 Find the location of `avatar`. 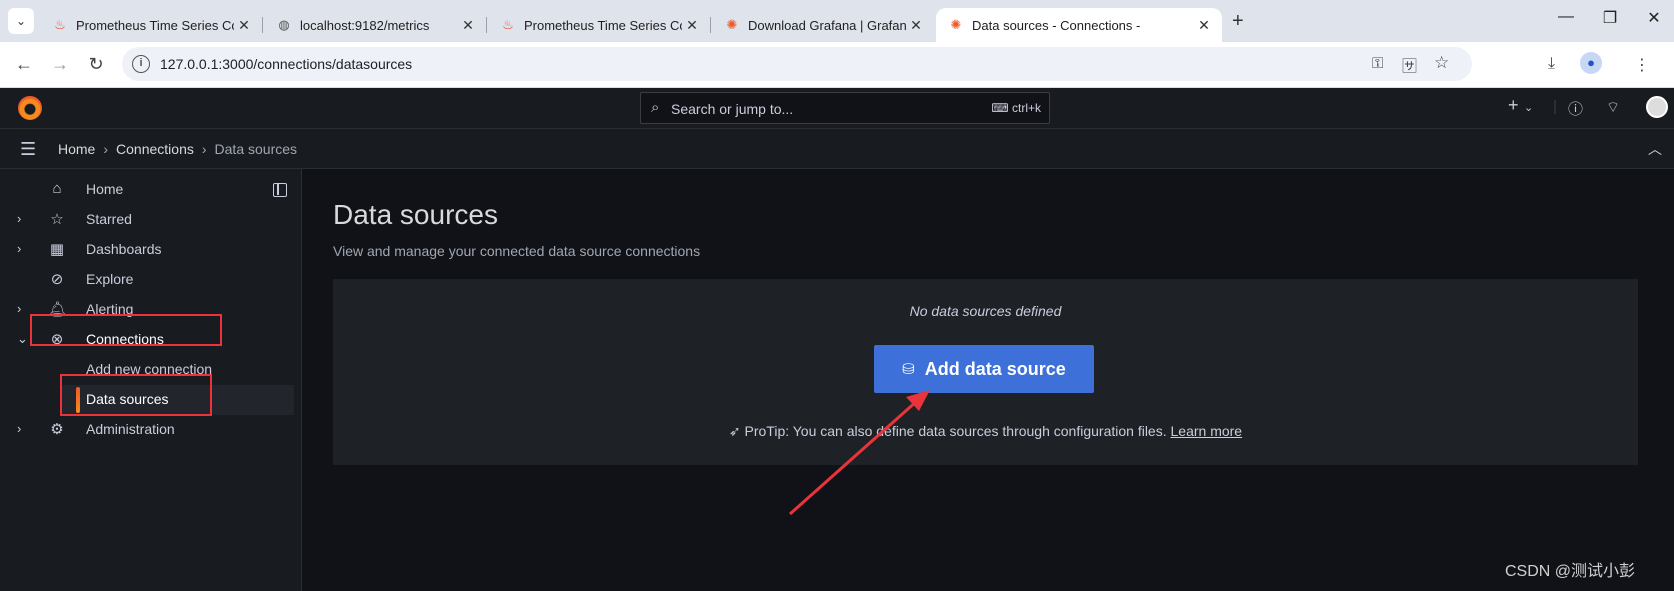

avatar is located at coordinates (1657, 107).